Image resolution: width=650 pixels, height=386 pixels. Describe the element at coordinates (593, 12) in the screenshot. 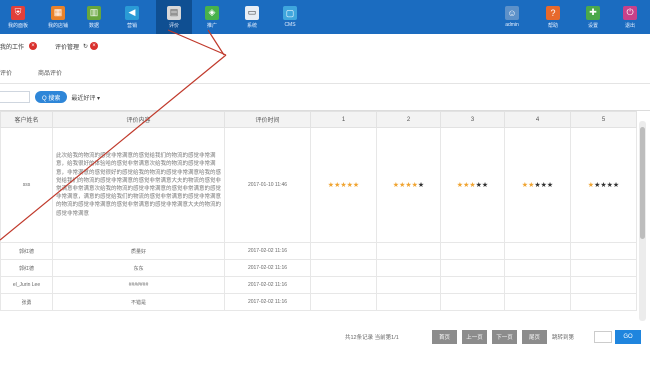

I see `settings-icon: ✚` at that location.